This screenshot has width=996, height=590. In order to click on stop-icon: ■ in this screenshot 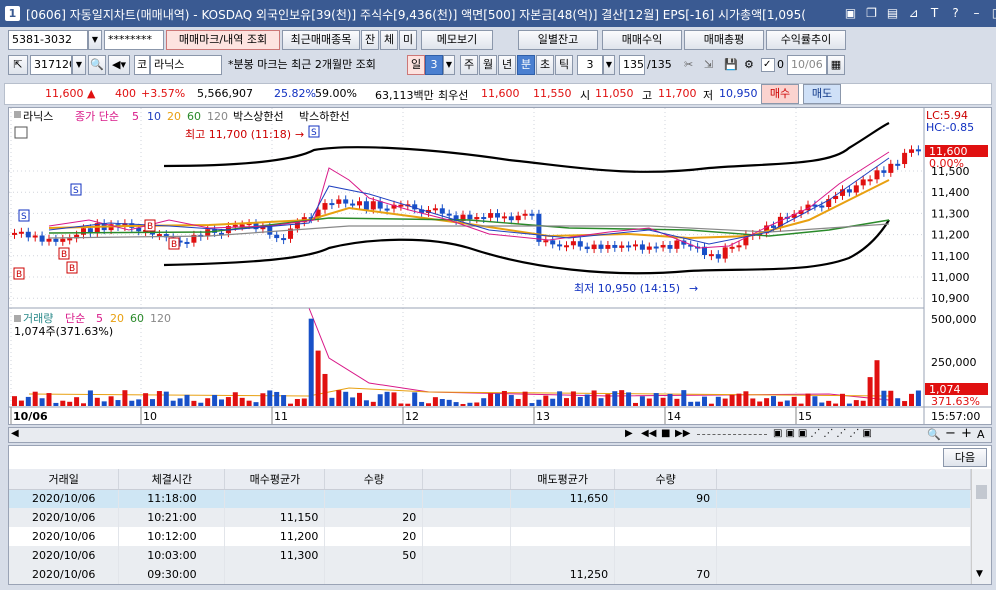, I will do `click(665, 433)`.